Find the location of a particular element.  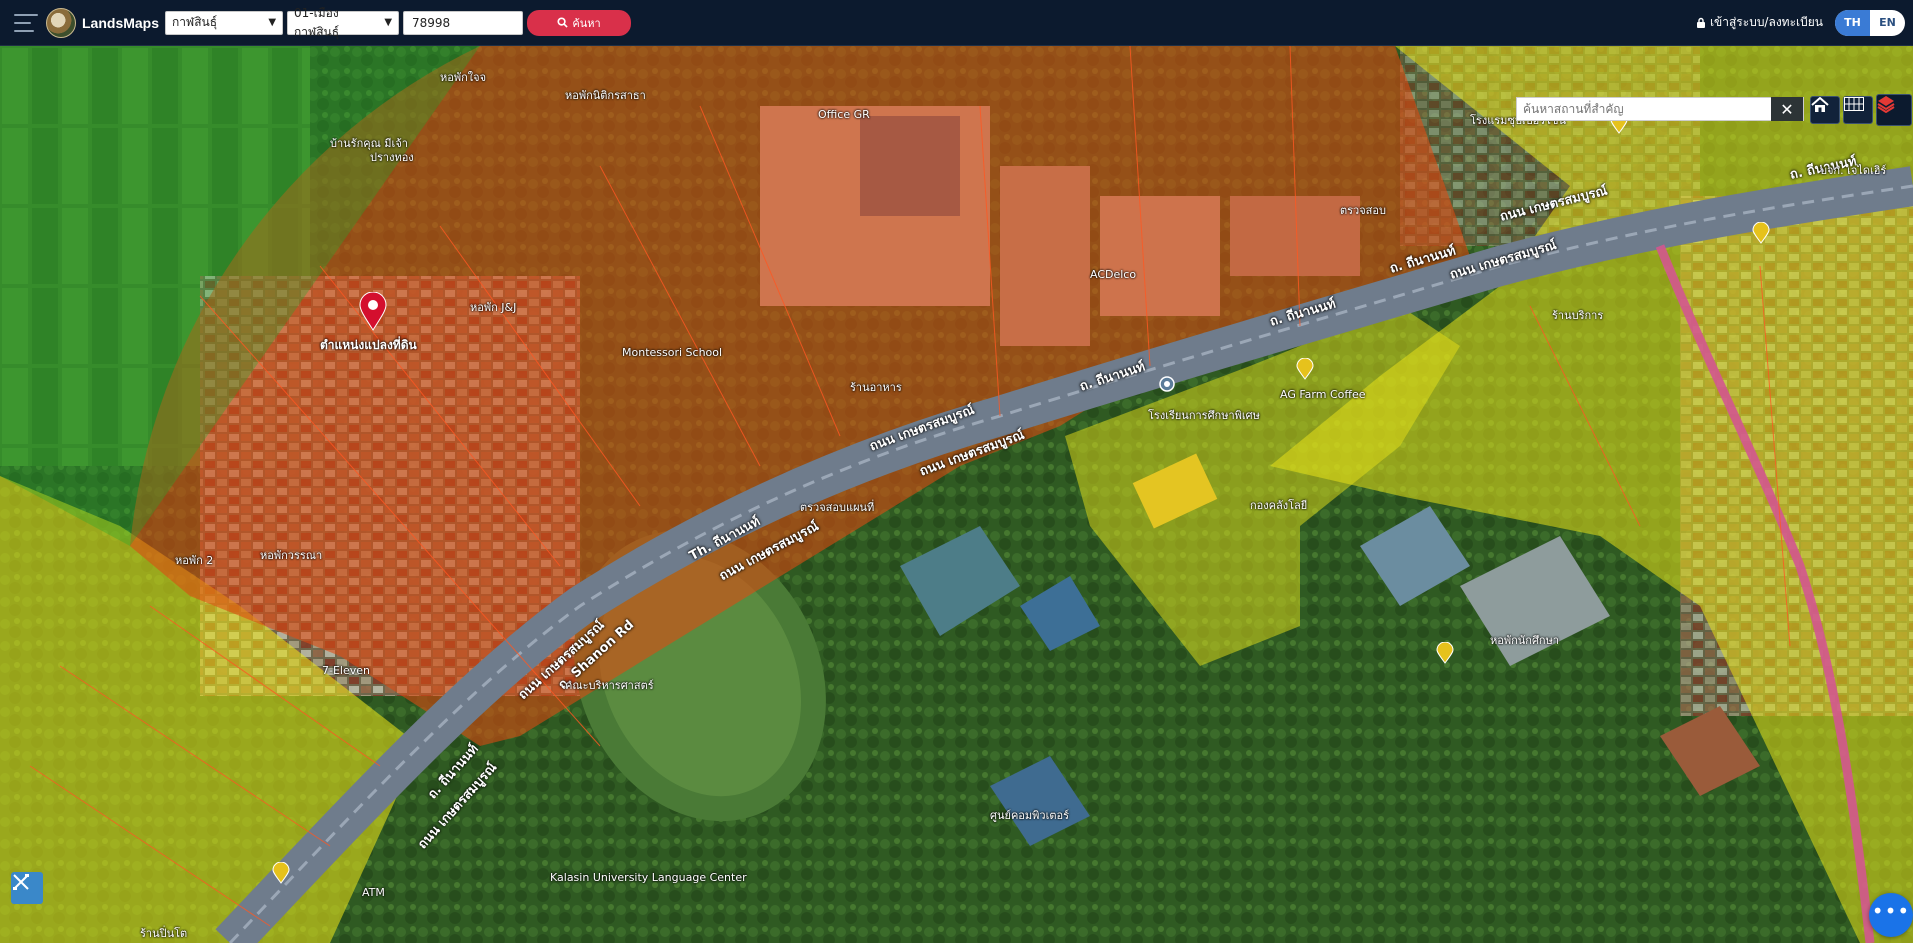

measure-tool-button is located at coordinates (27, 888).